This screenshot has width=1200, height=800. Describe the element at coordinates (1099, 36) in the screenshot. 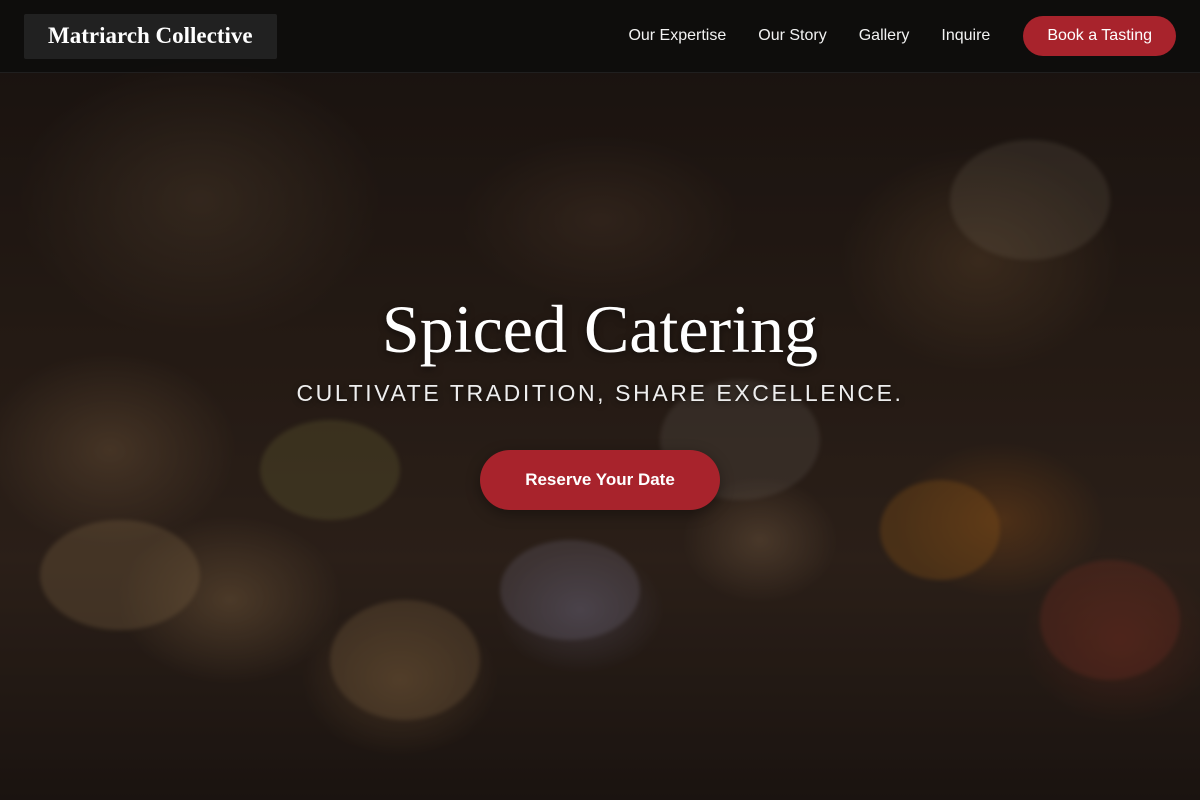

I see `book-tasting-button: Book a Tasting` at that location.